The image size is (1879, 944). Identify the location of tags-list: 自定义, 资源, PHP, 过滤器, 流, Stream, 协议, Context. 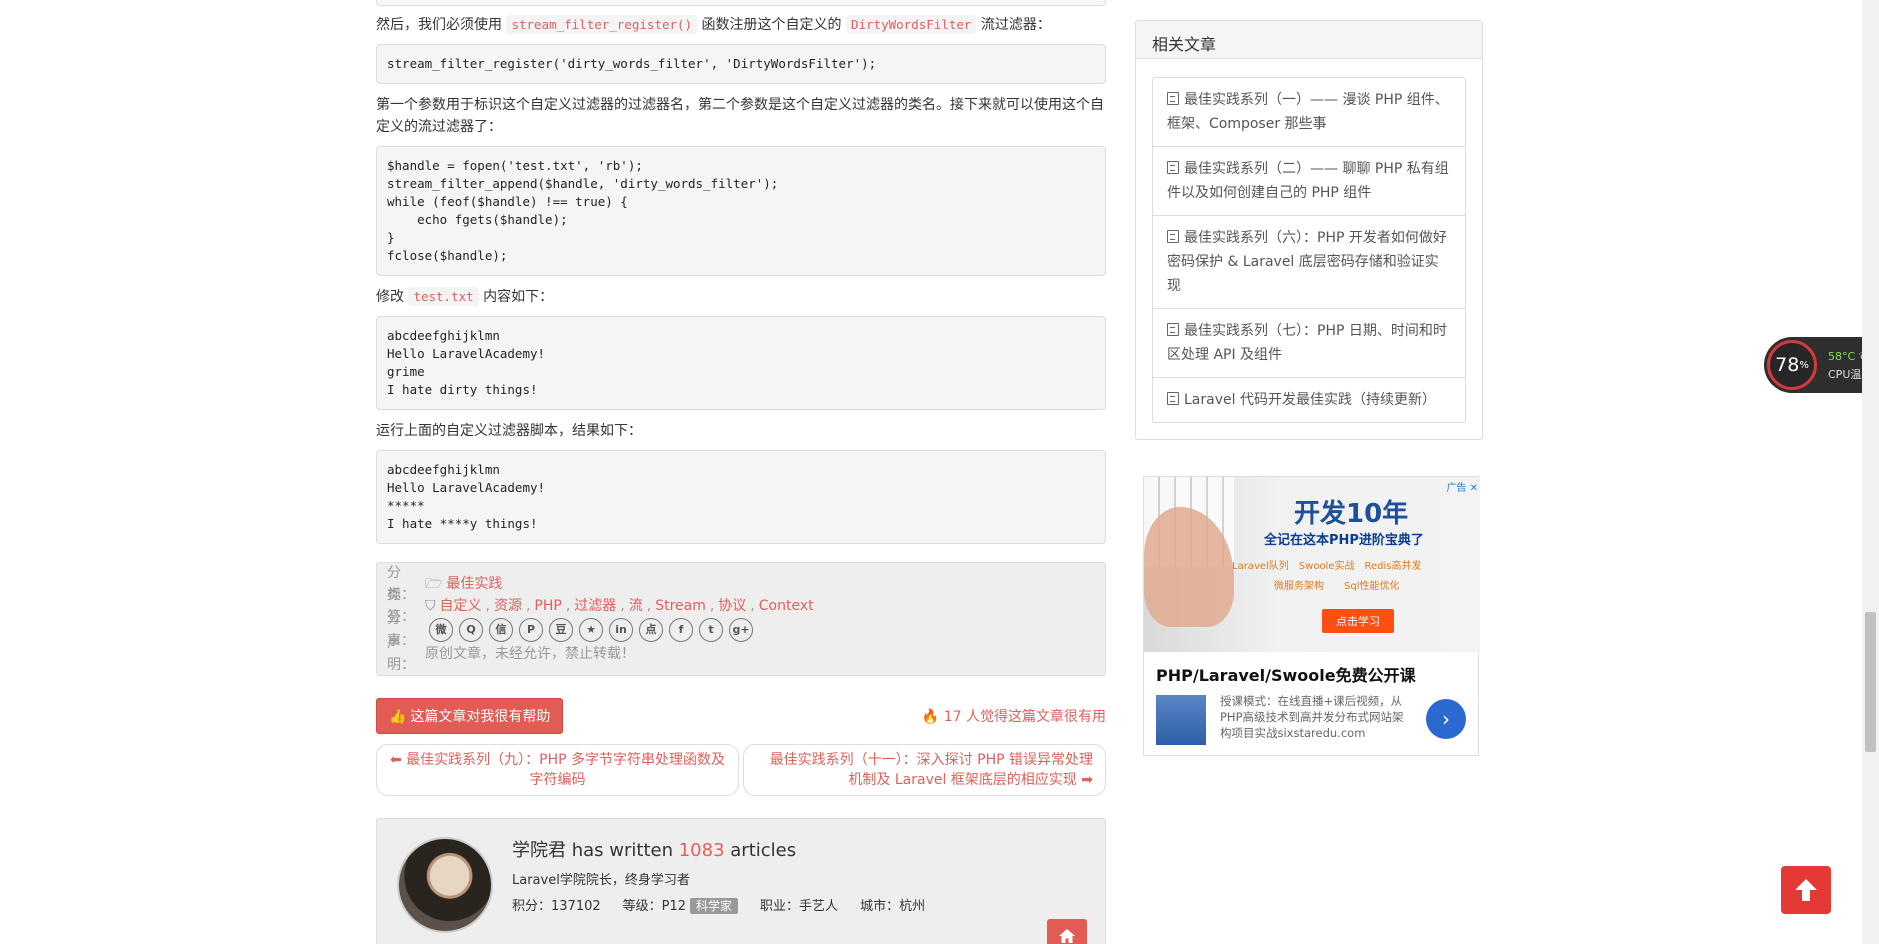
(626, 606).